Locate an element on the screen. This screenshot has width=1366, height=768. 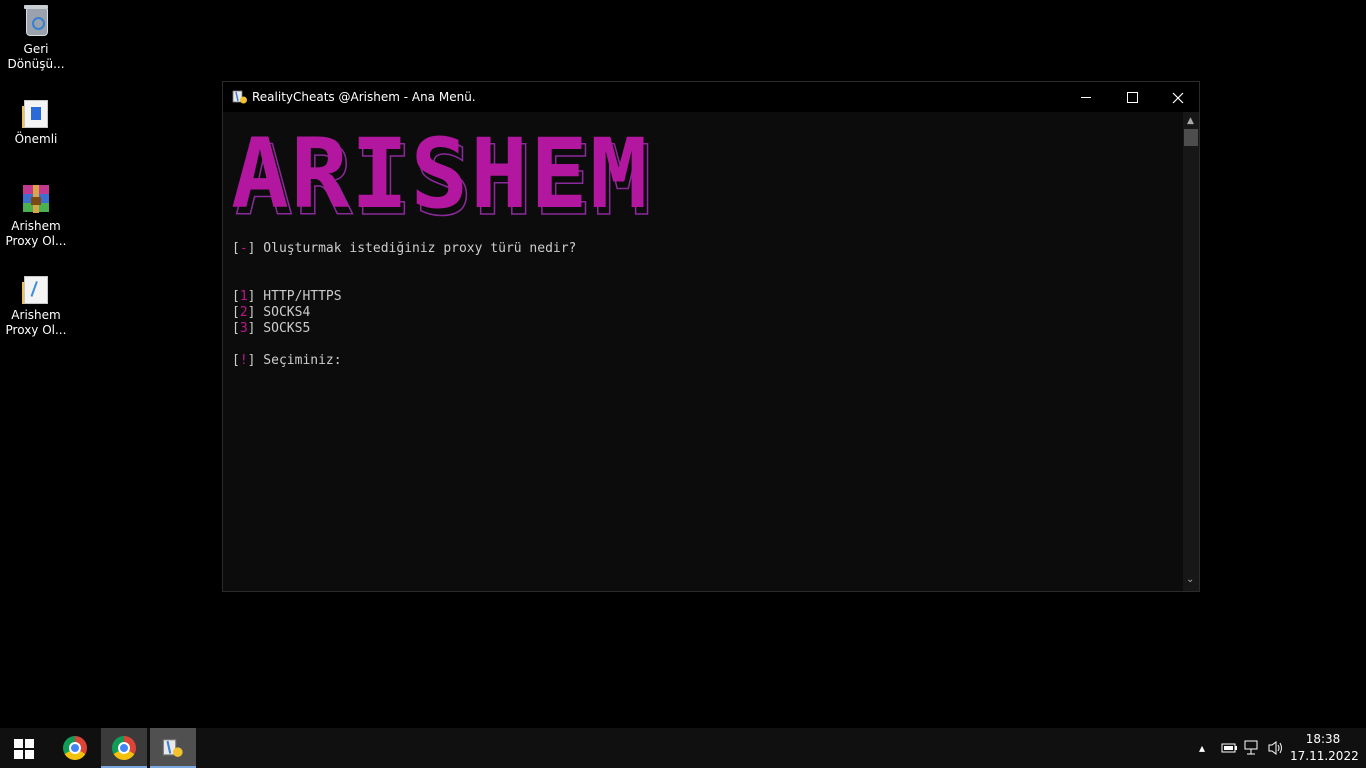
prompt-text: Seçiminiz: is located at coordinates (298, 360).